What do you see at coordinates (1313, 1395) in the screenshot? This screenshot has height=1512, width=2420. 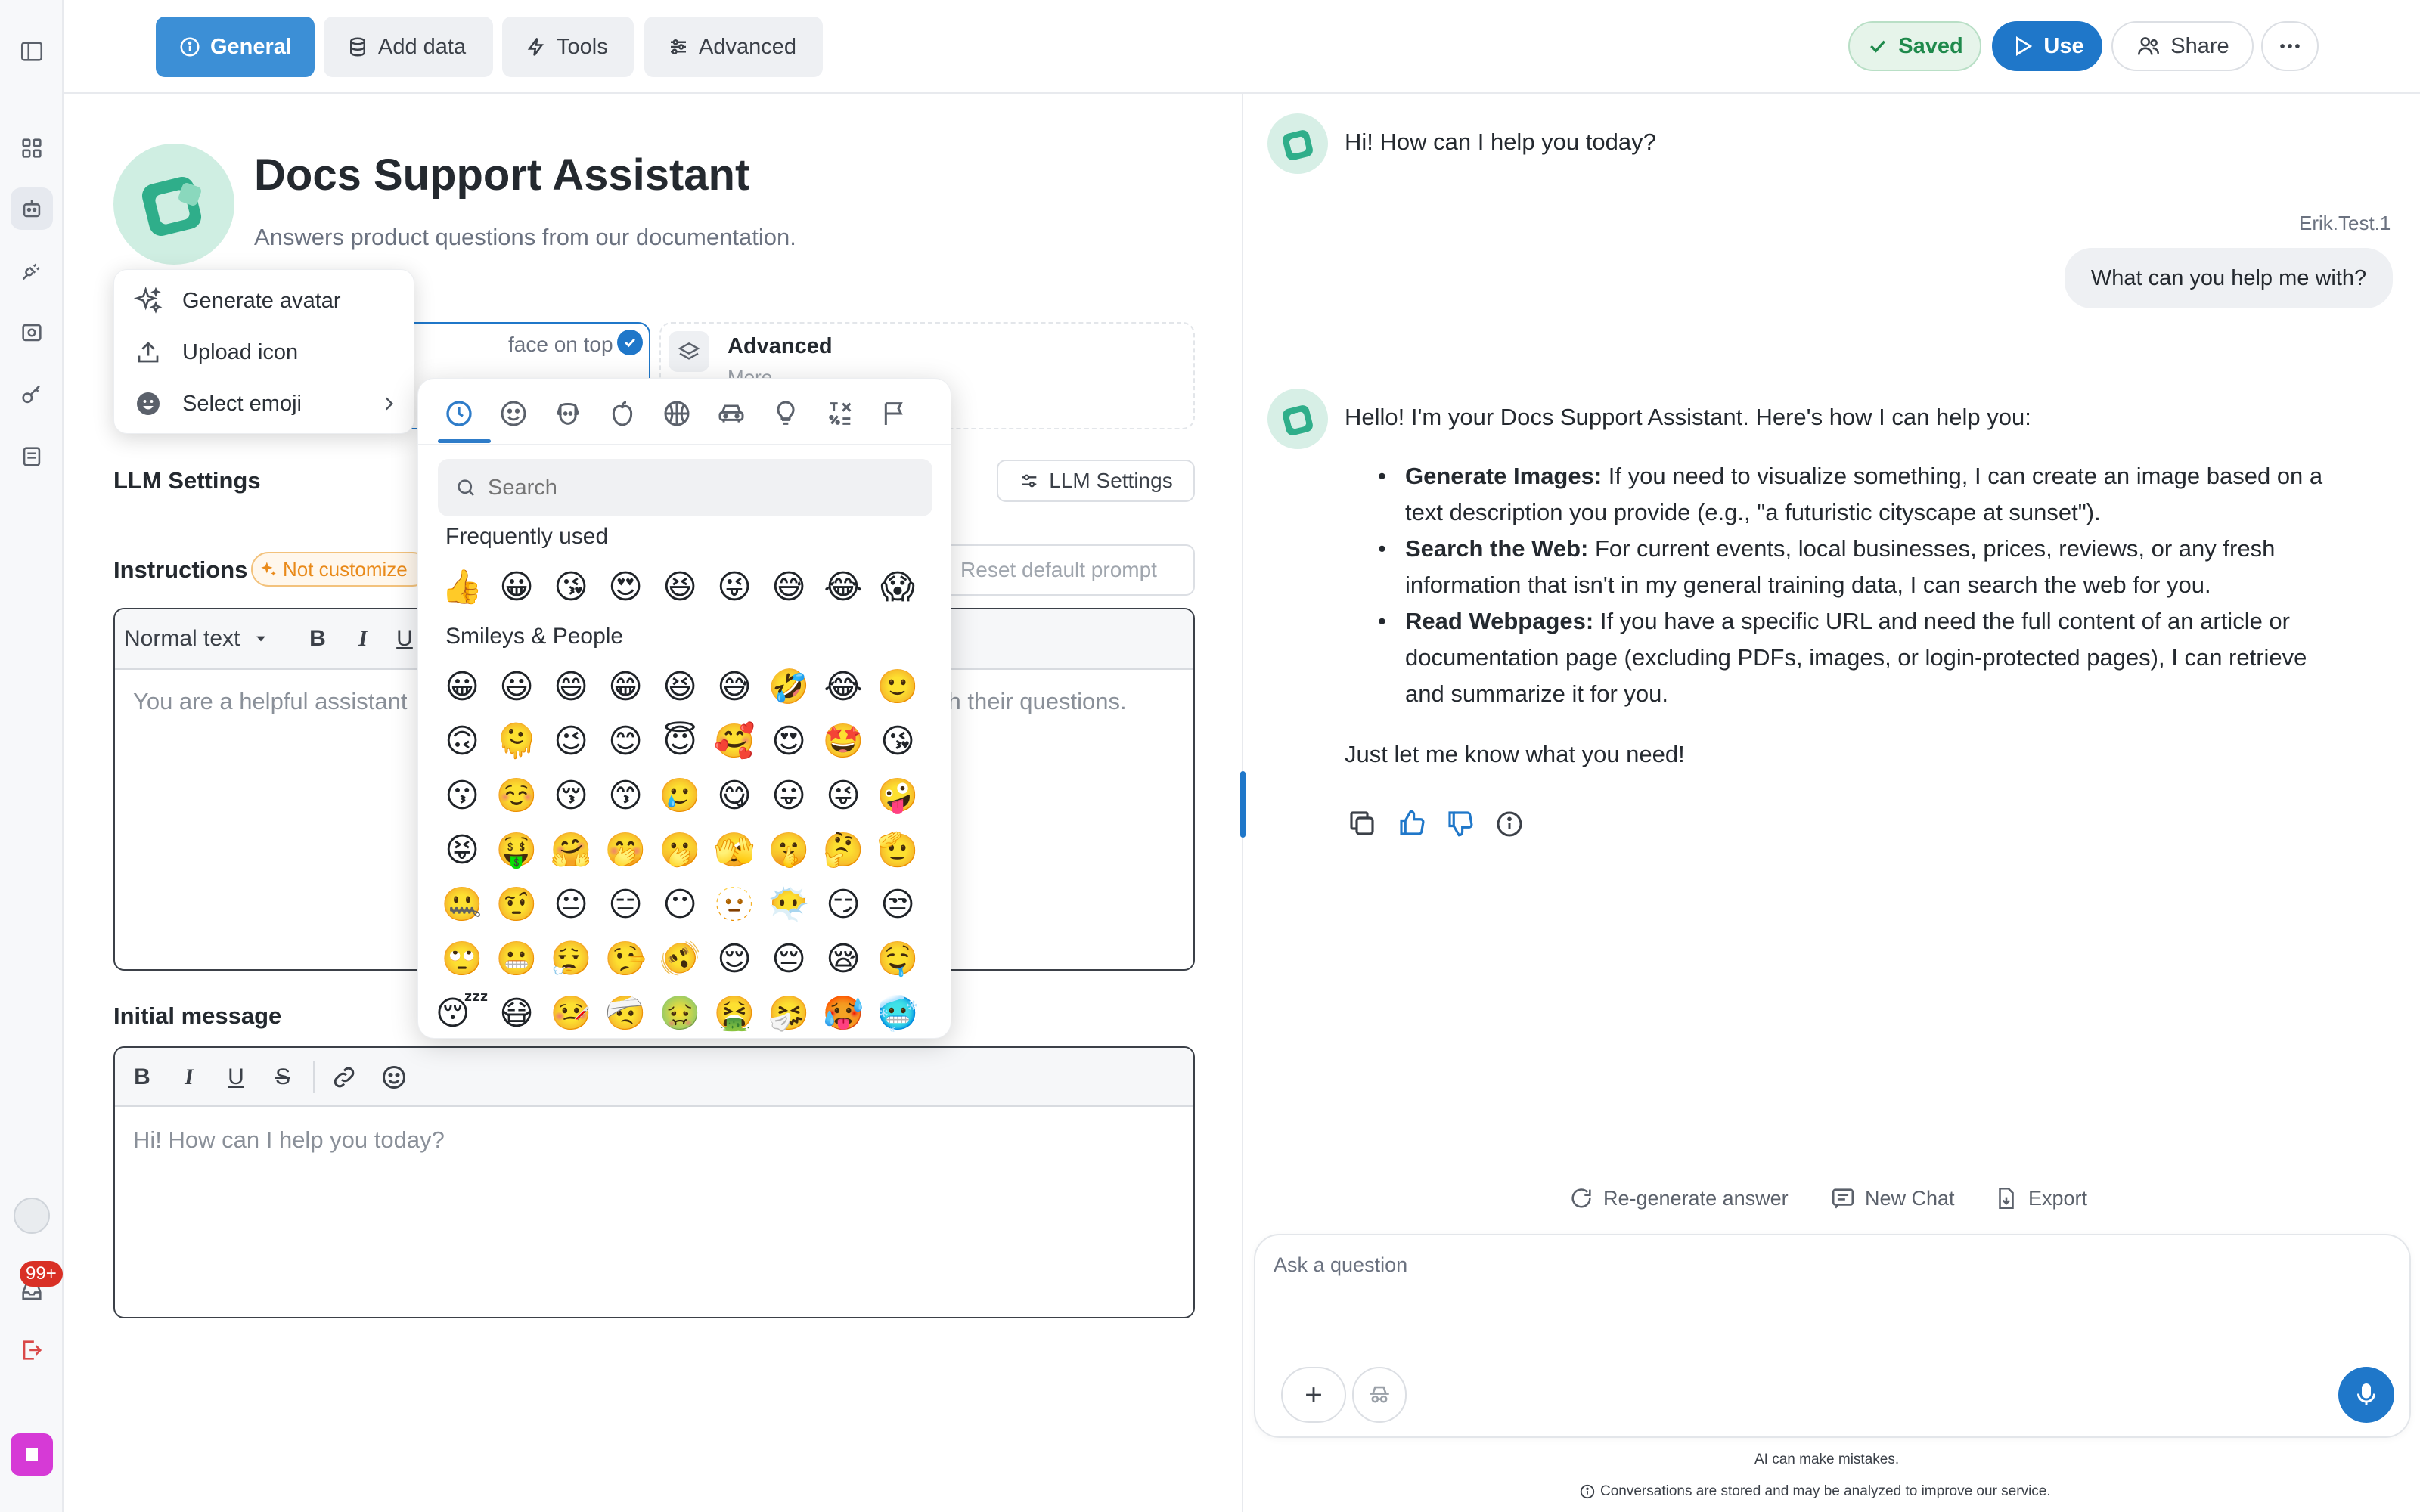 I see `add-attachment-button` at bounding box center [1313, 1395].